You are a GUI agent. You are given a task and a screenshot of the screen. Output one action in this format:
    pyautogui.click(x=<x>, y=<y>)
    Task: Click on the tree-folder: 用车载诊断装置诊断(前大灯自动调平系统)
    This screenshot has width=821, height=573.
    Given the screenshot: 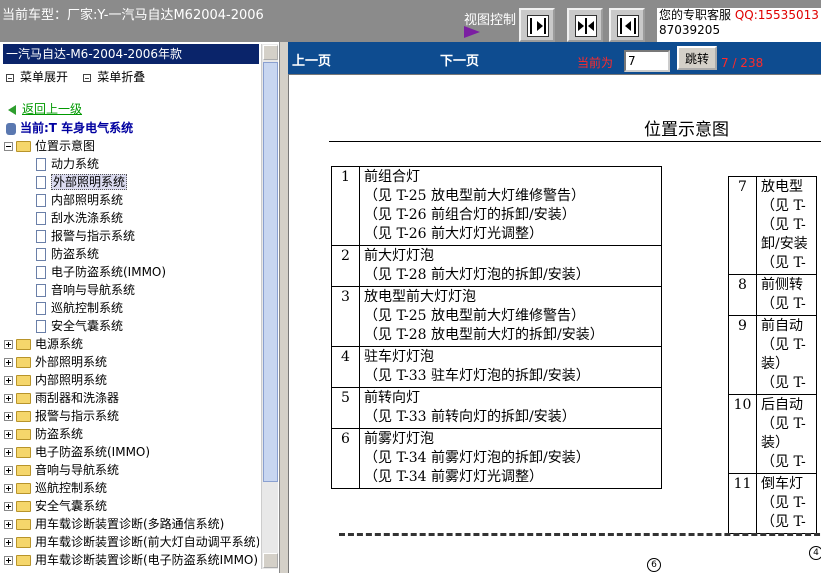 What is the action you would take?
    pyautogui.click(x=131, y=542)
    